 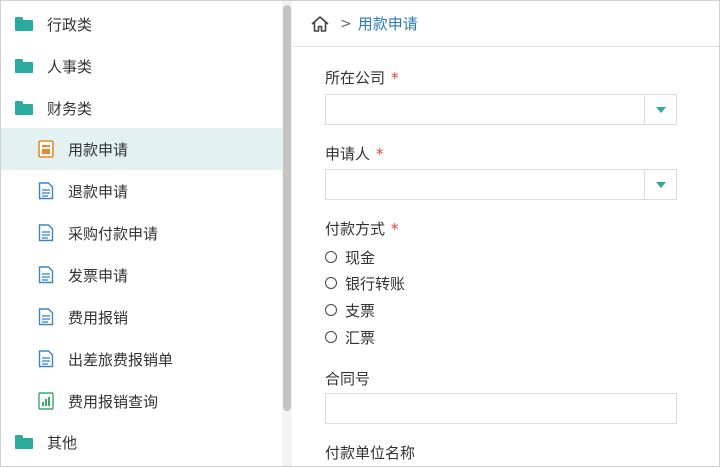 I want to click on payment-method-label: 付款方式 *, so click(x=362, y=229).